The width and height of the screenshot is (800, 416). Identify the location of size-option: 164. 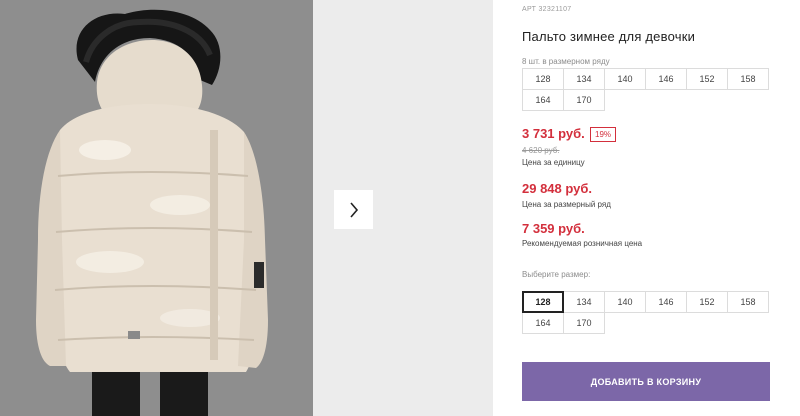
(543, 323).